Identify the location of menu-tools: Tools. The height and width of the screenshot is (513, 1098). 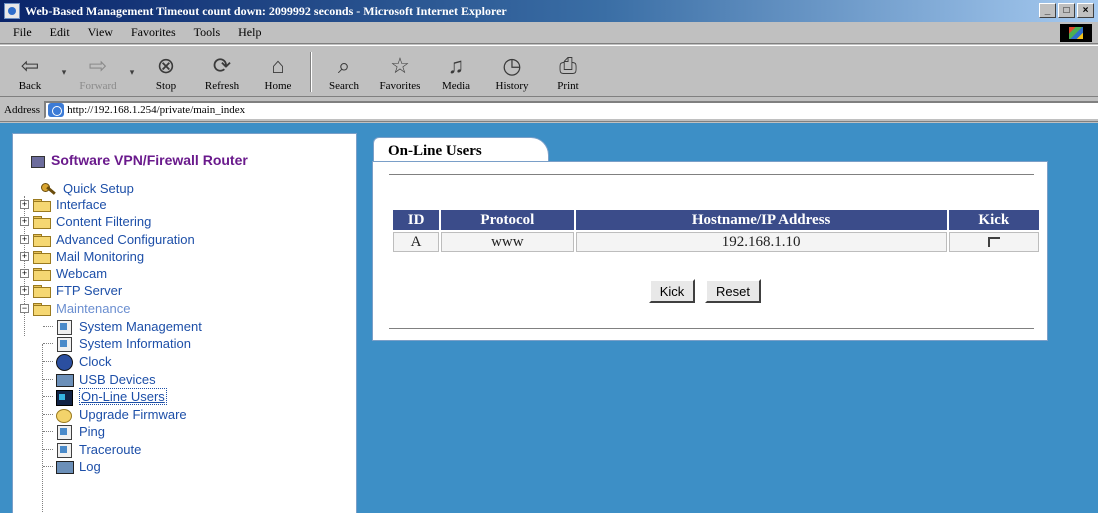
(207, 32).